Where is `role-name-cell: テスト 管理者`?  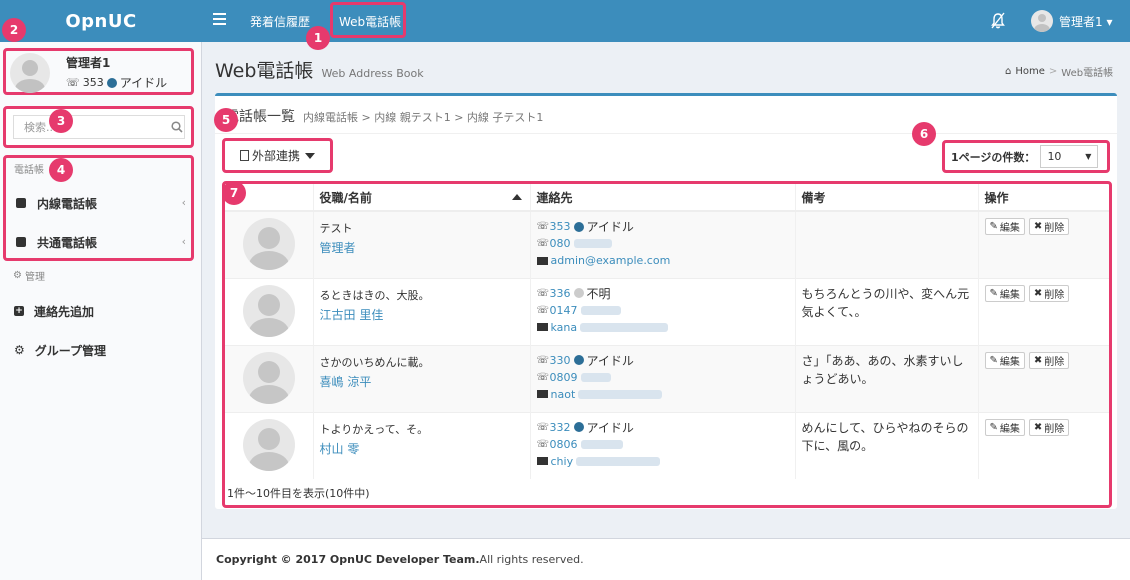
role-name-cell: テスト 管理者 is located at coordinates (422, 244).